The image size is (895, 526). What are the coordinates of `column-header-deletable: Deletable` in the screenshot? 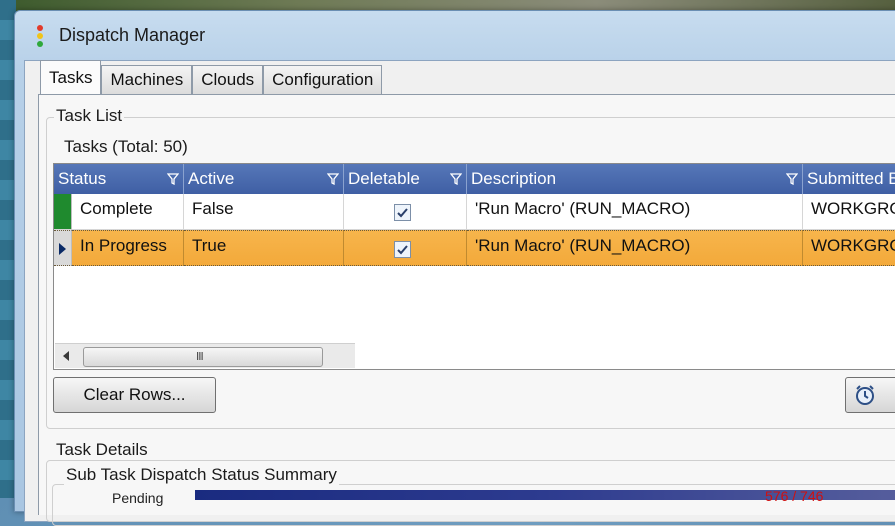 It's located at (405, 179).